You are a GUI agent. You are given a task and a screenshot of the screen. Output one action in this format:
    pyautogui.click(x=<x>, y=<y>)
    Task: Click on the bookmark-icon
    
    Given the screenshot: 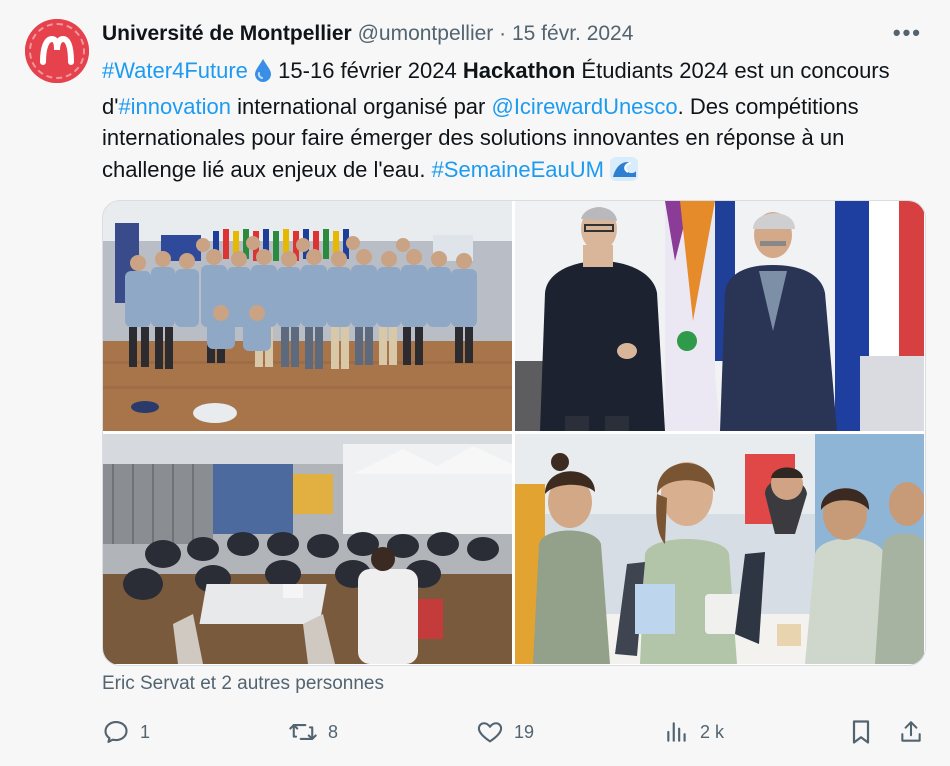 What is the action you would take?
    pyautogui.click(x=861, y=732)
    